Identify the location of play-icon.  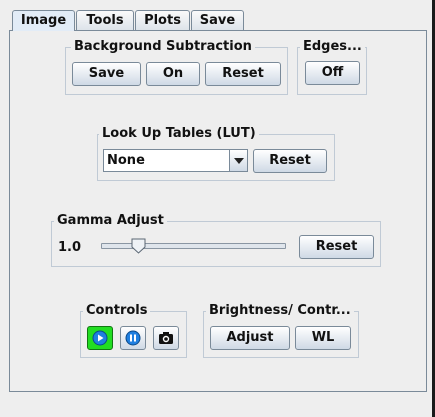
(100, 338).